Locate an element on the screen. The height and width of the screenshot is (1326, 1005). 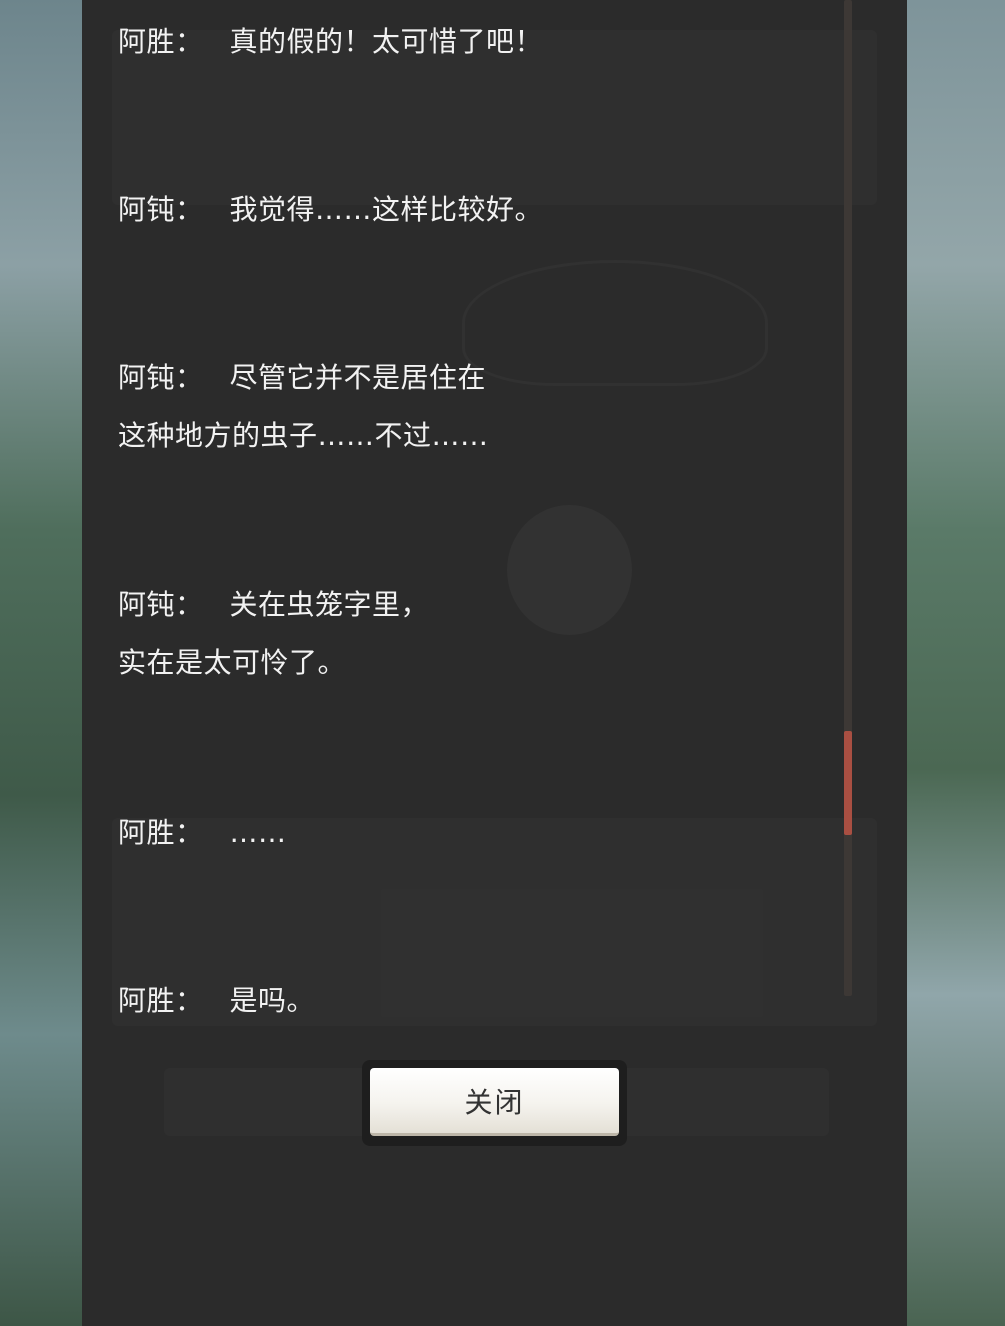
background-scenery-right is located at coordinates (956, 663).